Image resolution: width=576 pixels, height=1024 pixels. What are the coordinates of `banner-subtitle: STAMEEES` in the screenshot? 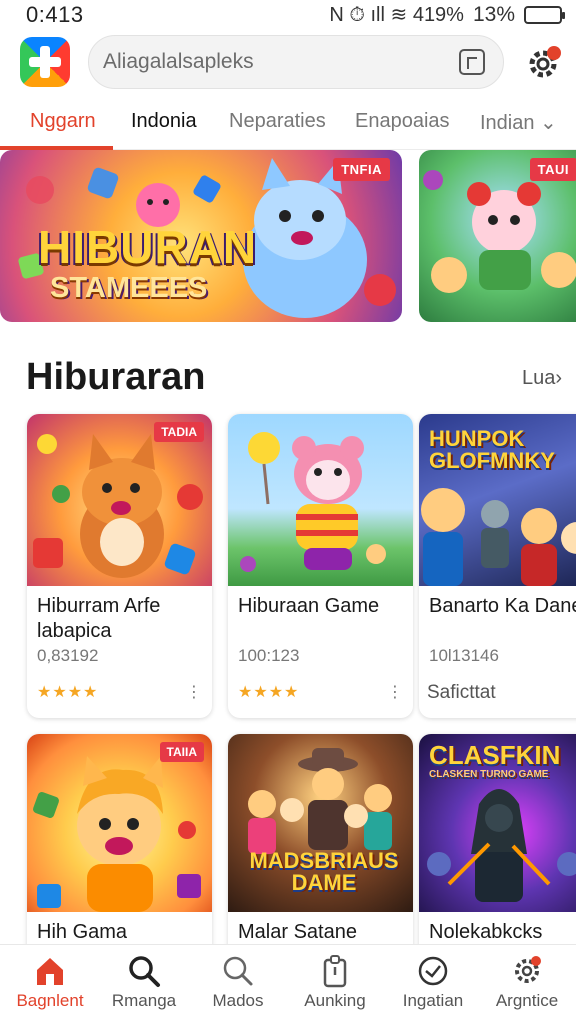 It's located at (129, 288).